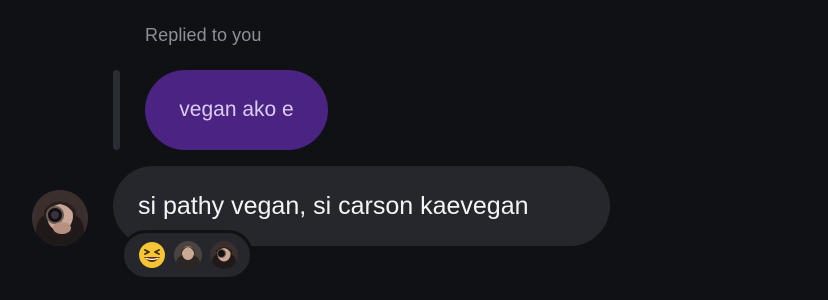  What do you see at coordinates (333, 205) in the screenshot?
I see `message-text: si pathy vegan, si carson kaevegan` at bounding box center [333, 205].